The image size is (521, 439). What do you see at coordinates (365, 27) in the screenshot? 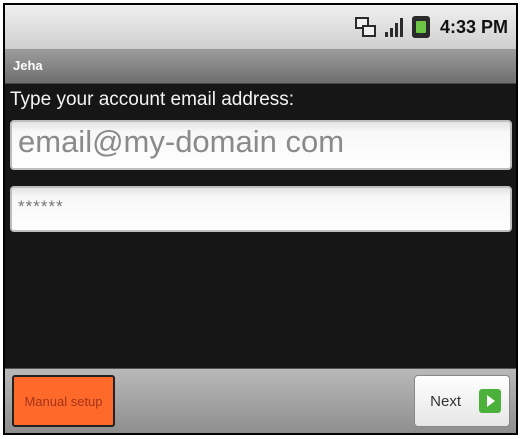
I see `network-3g-icon` at bounding box center [365, 27].